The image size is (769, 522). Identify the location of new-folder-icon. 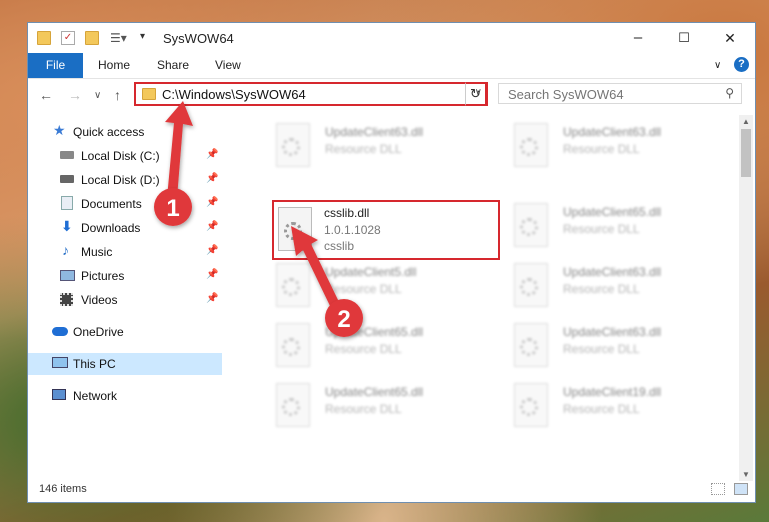
(92, 38).